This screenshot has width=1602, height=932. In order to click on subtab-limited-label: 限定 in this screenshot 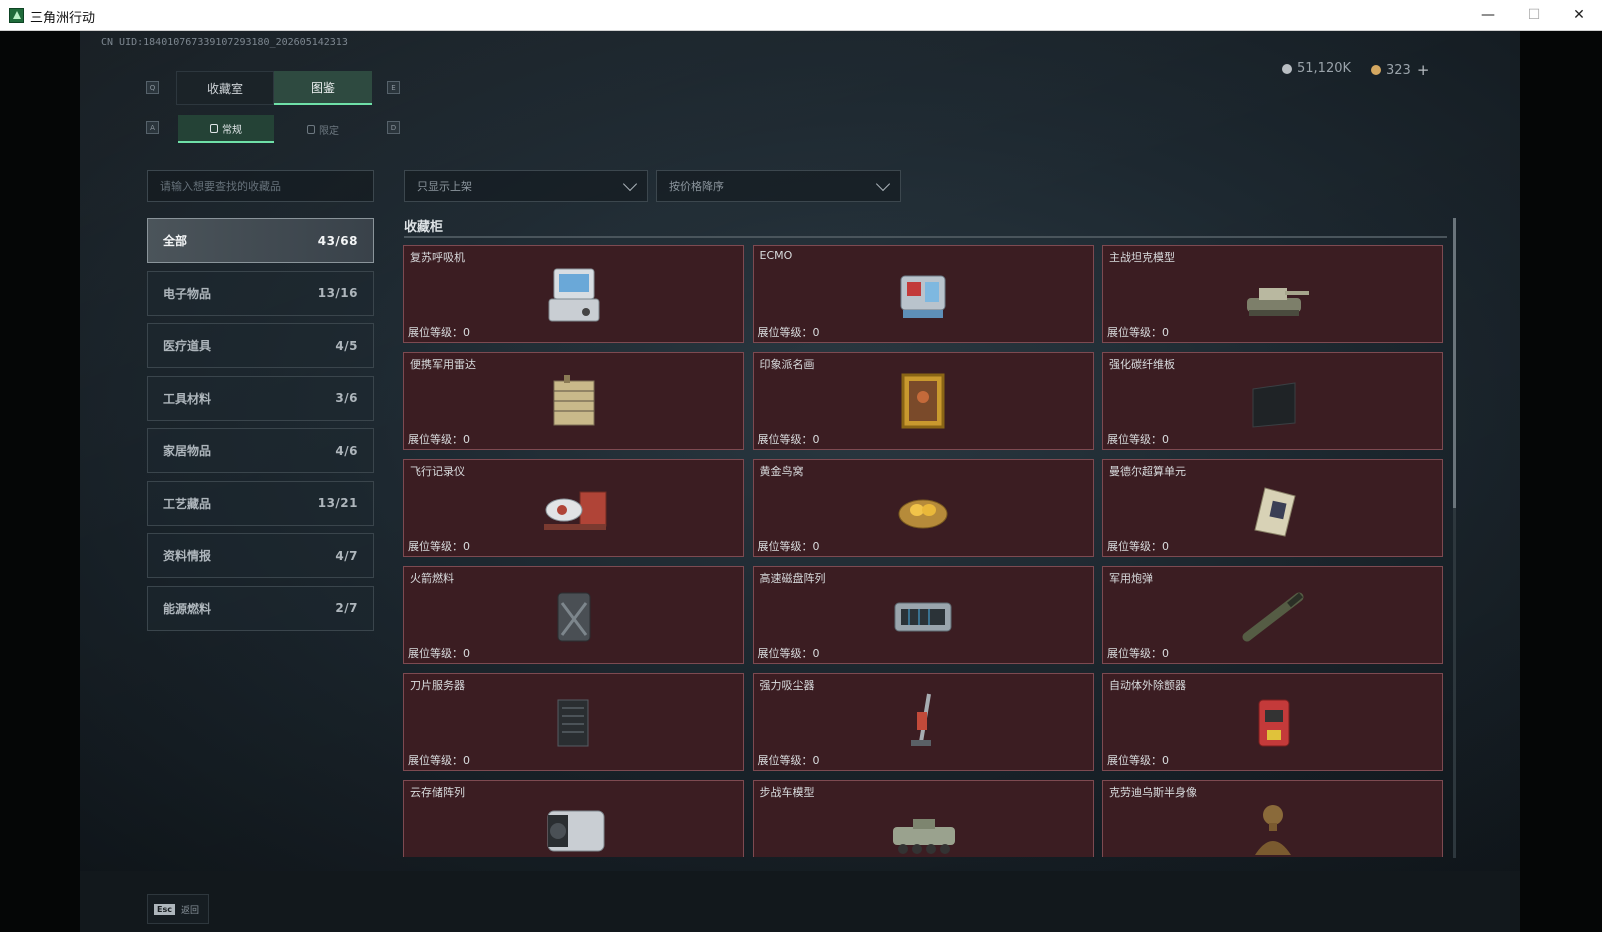, I will do `click(329, 131)`.